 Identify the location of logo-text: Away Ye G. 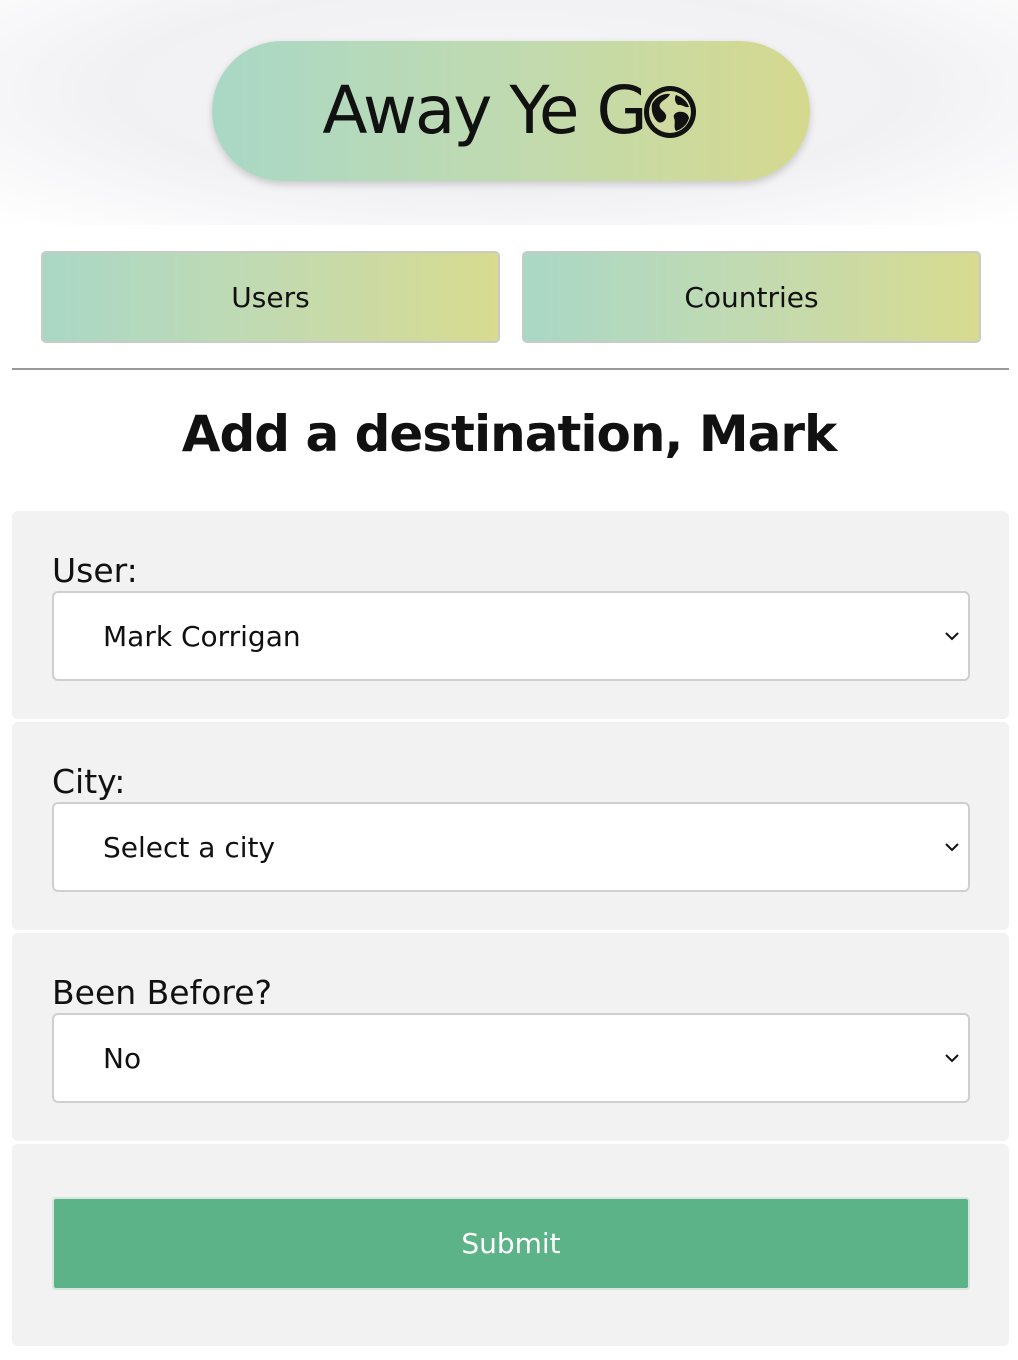
(484, 110).